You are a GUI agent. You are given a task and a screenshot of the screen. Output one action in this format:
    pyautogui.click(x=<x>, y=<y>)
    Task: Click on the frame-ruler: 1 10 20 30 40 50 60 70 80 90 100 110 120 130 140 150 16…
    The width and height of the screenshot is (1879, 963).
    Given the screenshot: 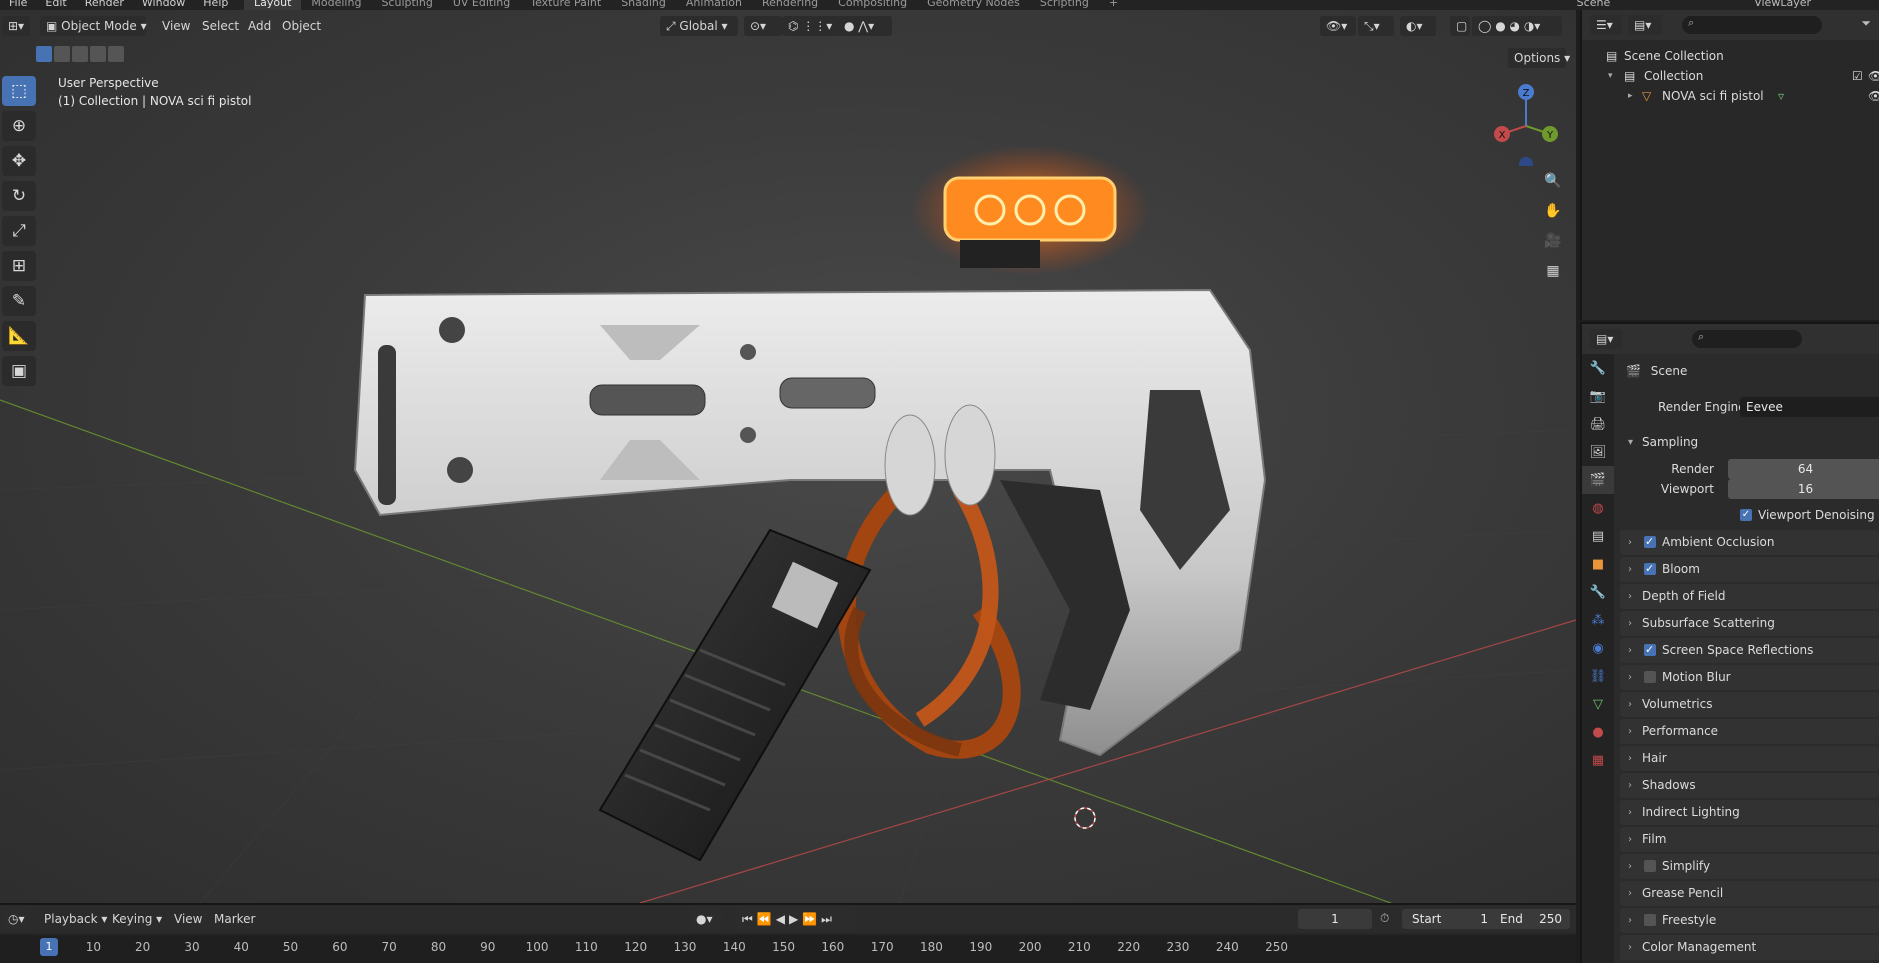 What is the action you would take?
    pyautogui.click(x=788, y=949)
    